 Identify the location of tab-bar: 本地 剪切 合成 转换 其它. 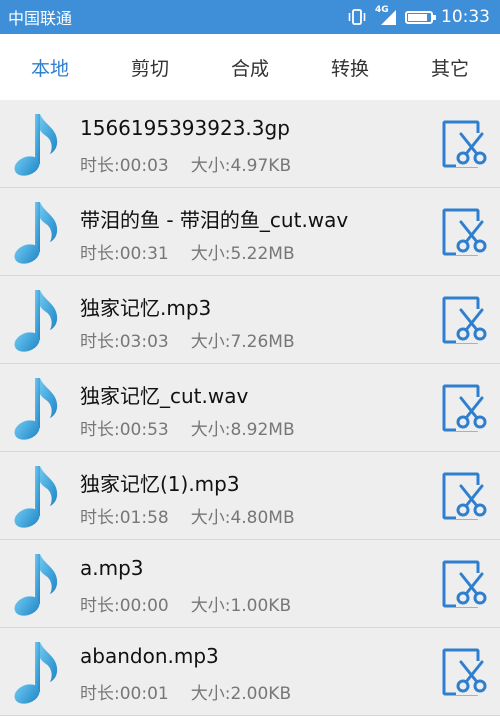
(250, 67).